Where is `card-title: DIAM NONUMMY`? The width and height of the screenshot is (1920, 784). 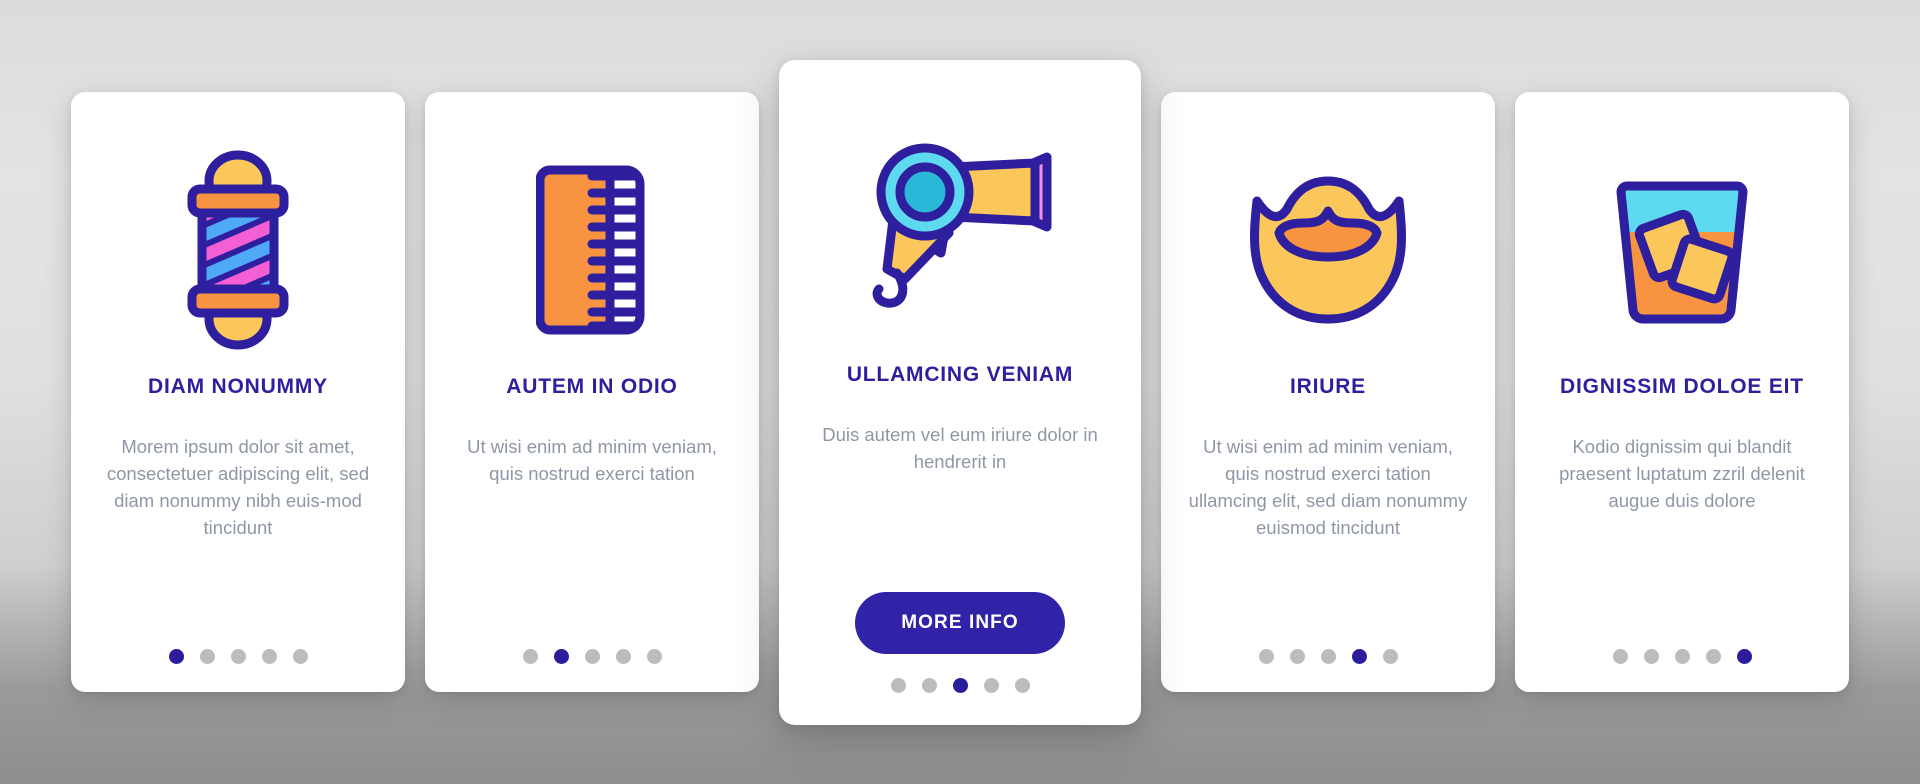
card-title: DIAM NONUMMY is located at coordinates (238, 386).